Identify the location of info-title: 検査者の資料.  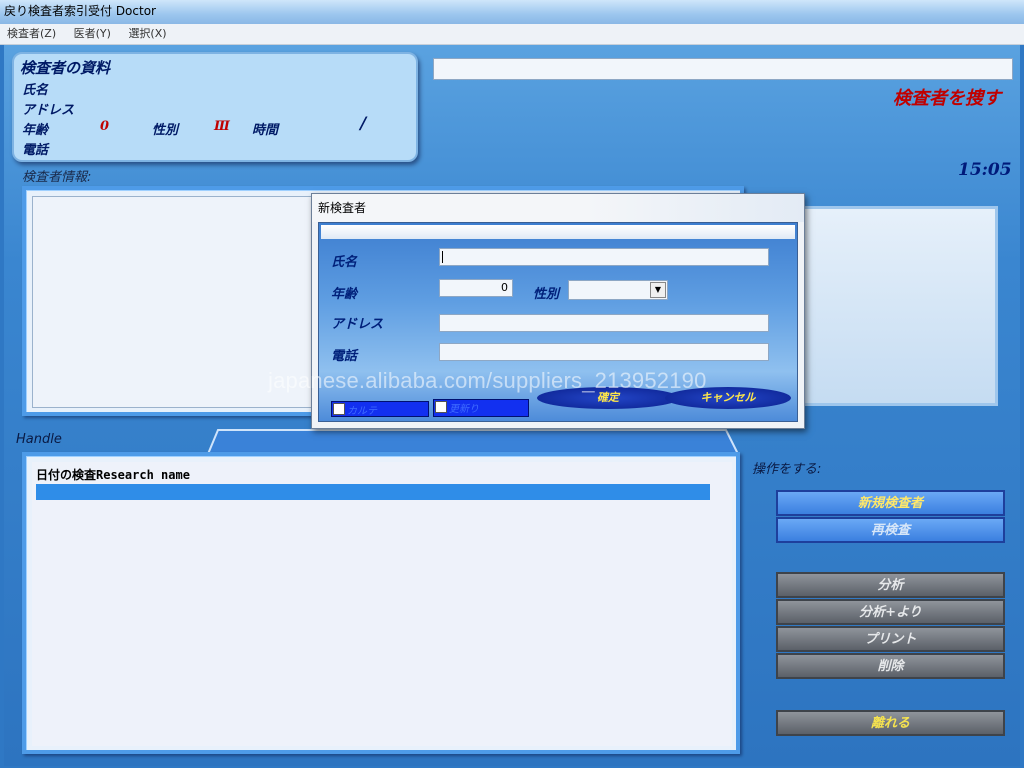
(65, 68).